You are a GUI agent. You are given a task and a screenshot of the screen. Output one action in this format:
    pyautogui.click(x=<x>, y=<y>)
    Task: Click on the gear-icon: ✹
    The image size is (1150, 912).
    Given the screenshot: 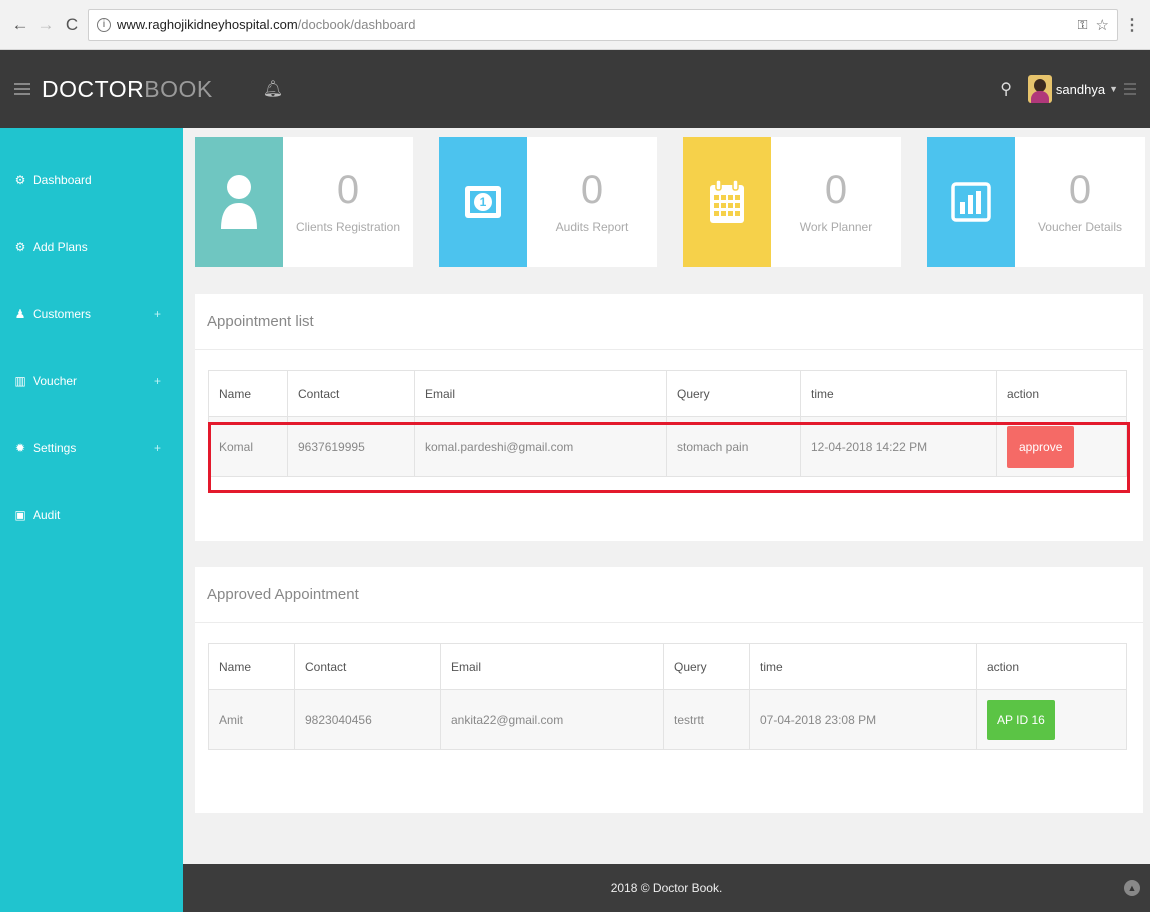 What is the action you would take?
    pyautogui.click(x=20, y=447)
    